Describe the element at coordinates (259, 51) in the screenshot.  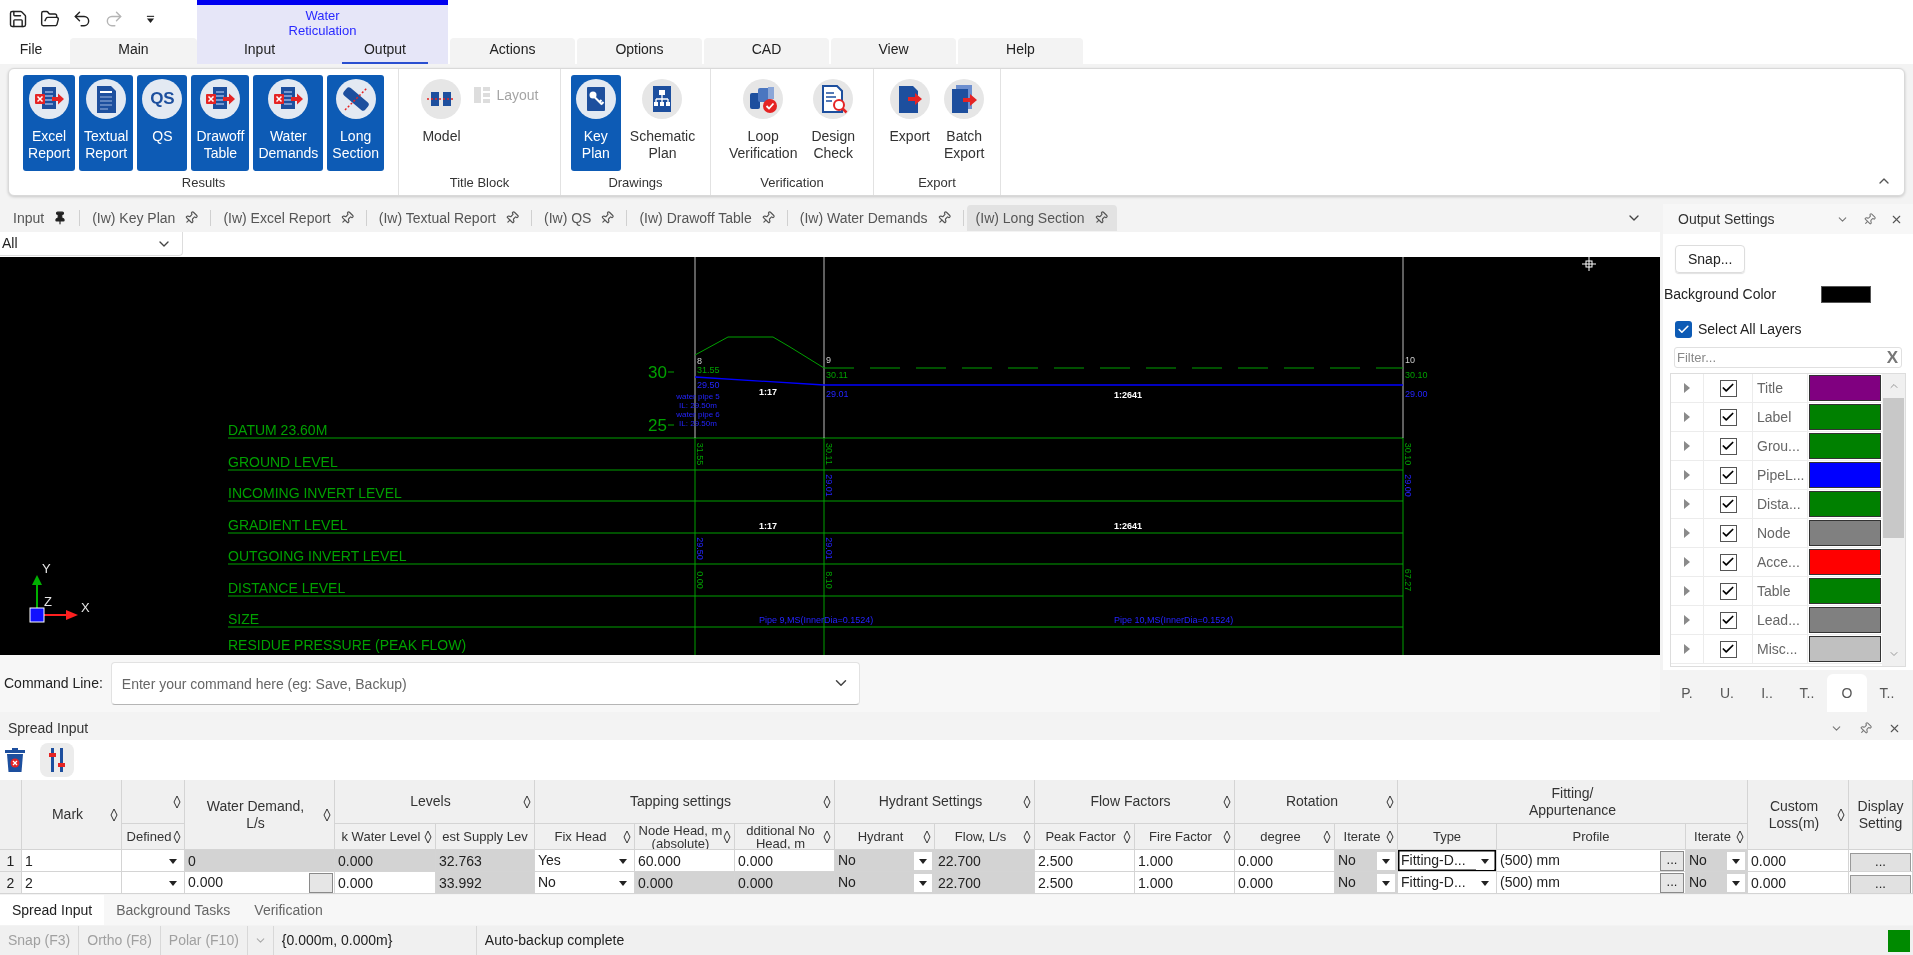
I see `menu-tab: Input` at that location.